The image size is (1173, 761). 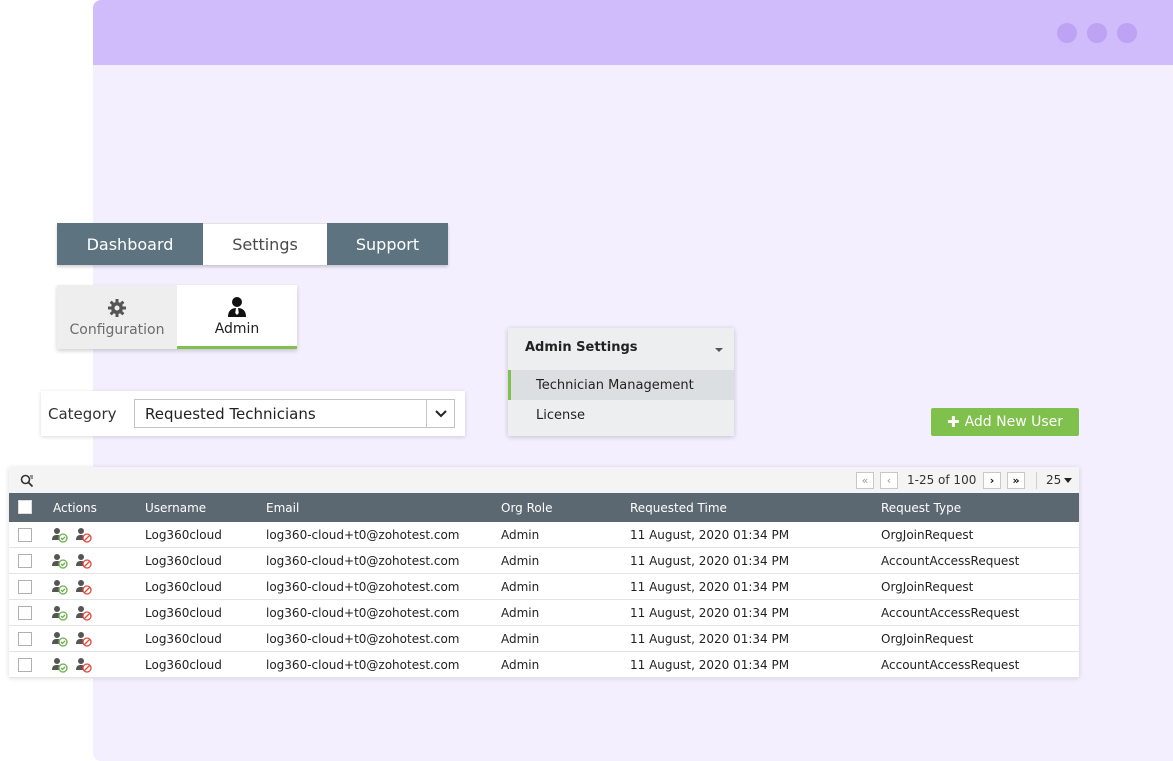 I want to click on column-header: Actions, so click(x=75, y=508).